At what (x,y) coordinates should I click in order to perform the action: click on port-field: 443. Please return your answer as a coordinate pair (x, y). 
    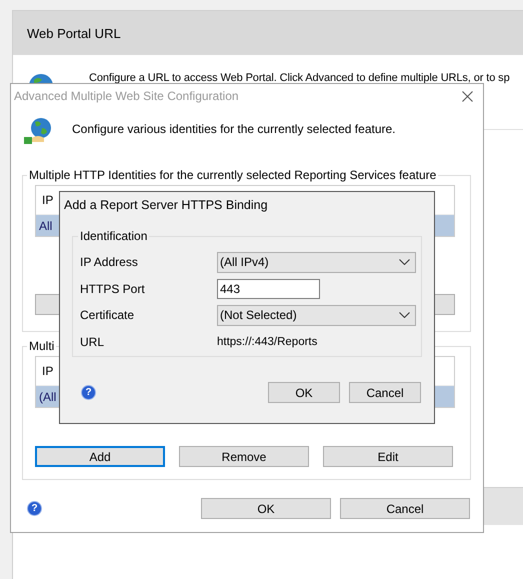
    Looking at the image, I should click on (268, 288).